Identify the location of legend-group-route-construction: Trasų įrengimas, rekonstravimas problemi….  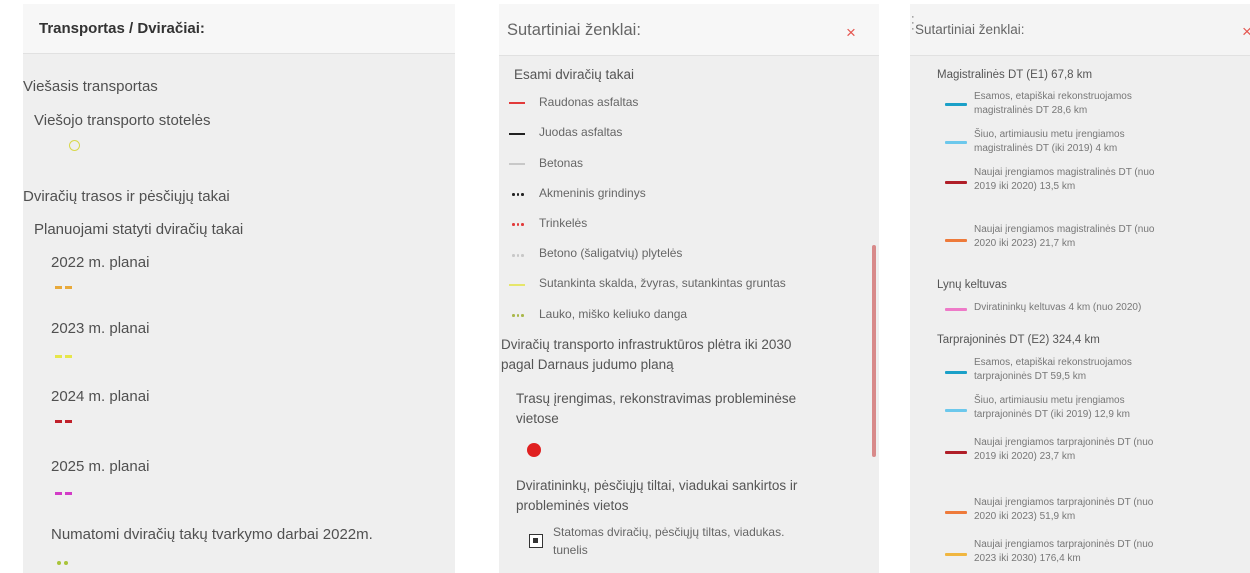
(656, 398).